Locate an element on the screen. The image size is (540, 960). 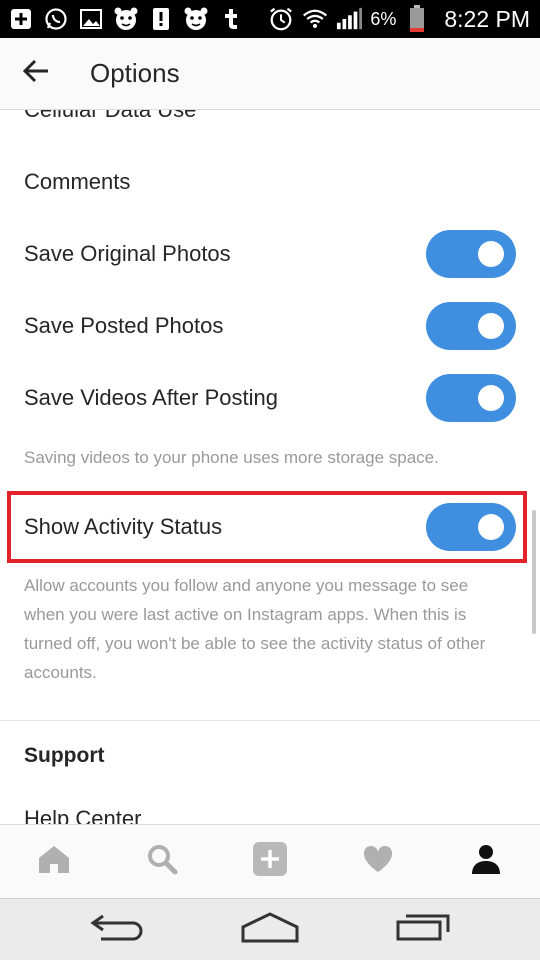
section-divider is located at coordinates (270, 720).